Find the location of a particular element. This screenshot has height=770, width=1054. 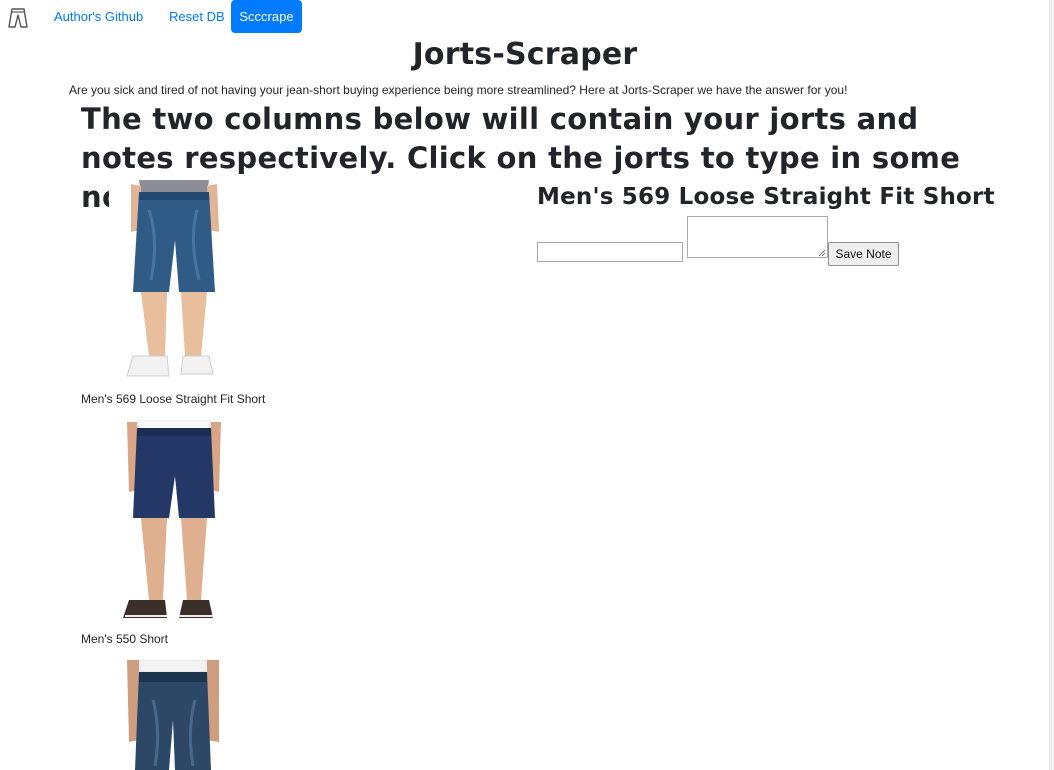

reset-db-link: Reset DB is located at coordinates (197, 16).